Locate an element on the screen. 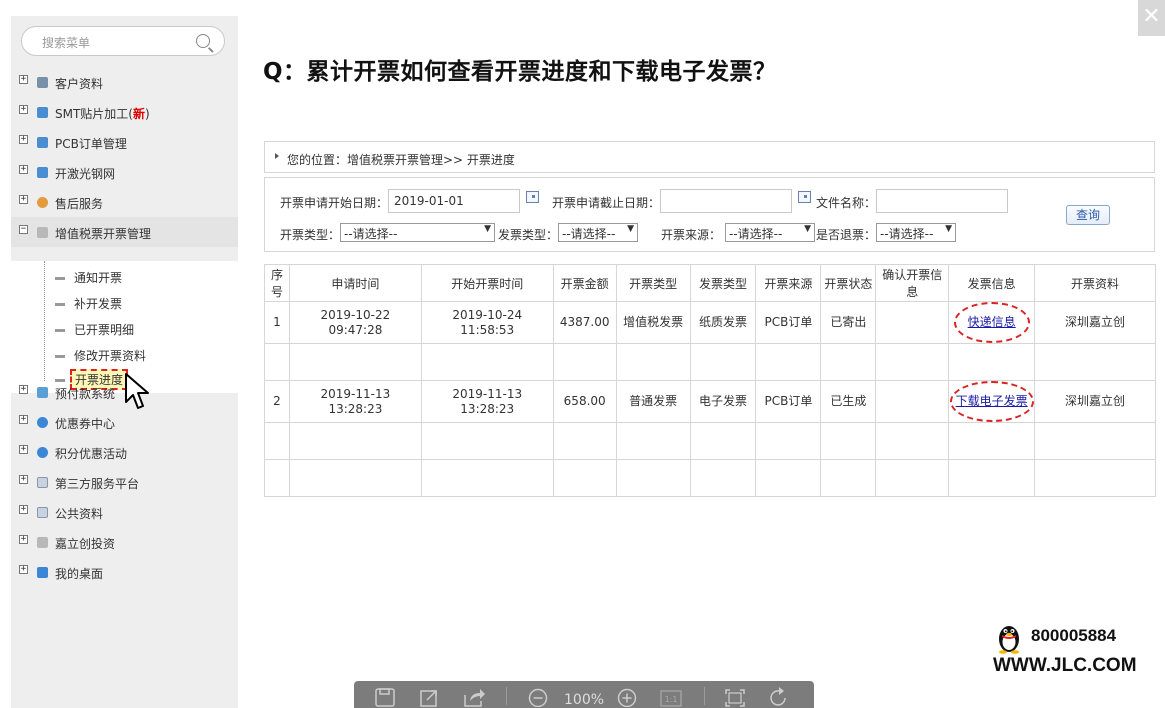 The width and height of the screenshot is (1165, 708). invoice-info-cell: 快递信息 is located at coordinates (992, 322).